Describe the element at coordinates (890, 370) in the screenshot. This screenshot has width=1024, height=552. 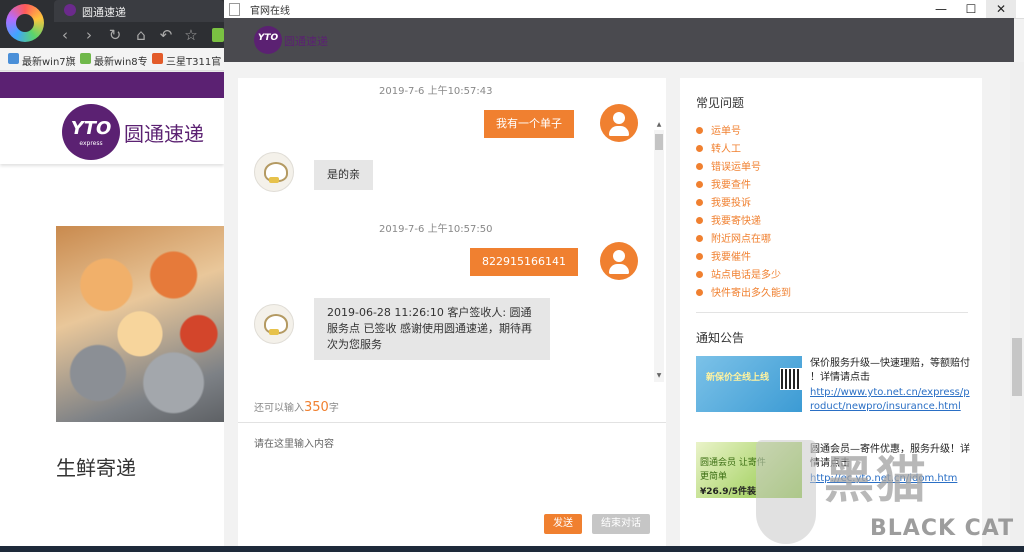
I see `notice-text: 保价服务升级—快速理赔，等额赔付 ！详情请点击` at that location.